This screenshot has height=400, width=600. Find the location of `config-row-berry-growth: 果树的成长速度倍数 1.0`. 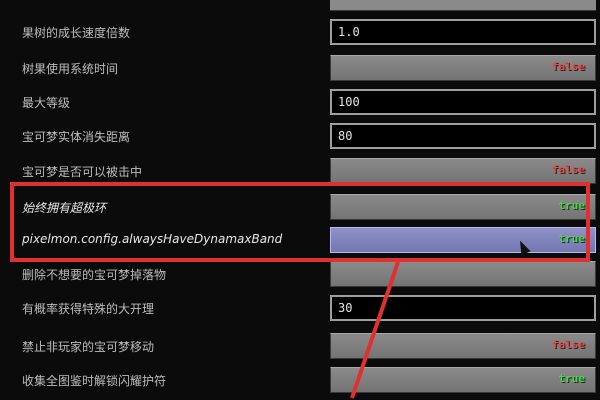

config-row-berry-growth: 果树的成长速度倍数 1.0 is located at coordinates (300, 32).